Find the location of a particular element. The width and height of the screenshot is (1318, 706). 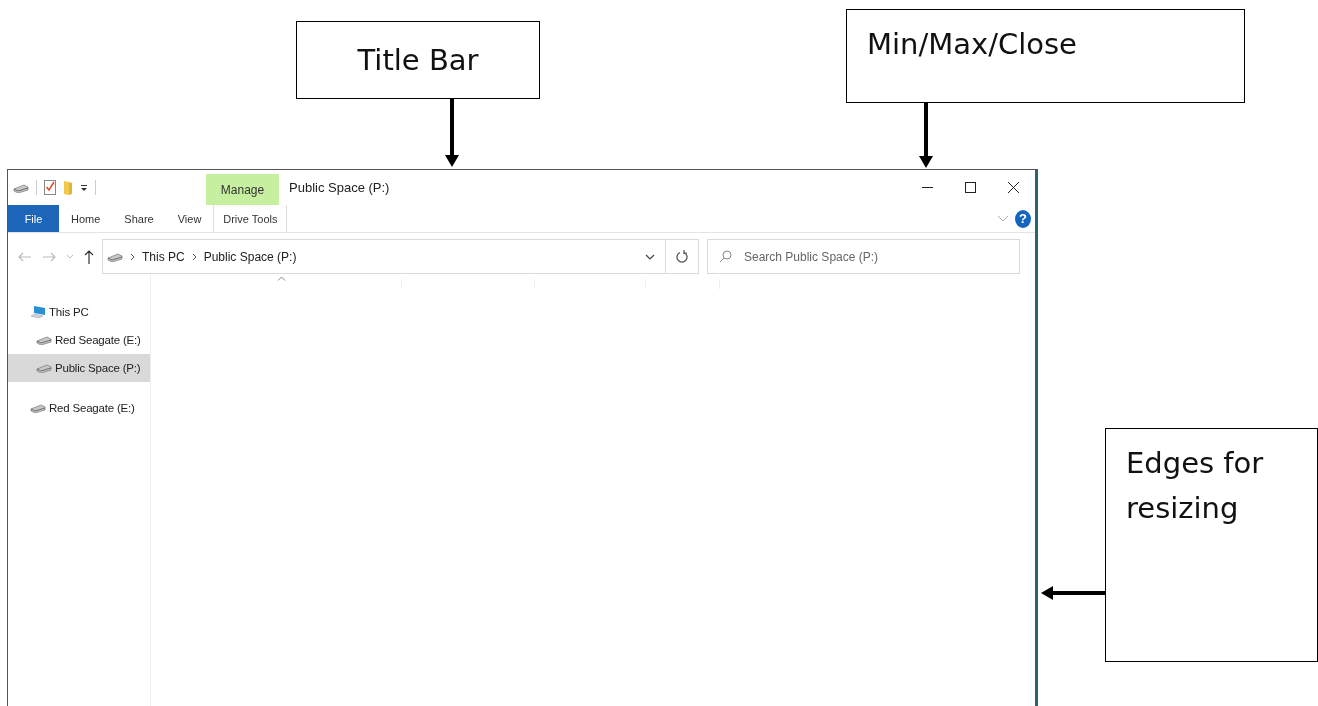

address-bar: This PC Public Space (P:) is located at coordinates (384, 256).